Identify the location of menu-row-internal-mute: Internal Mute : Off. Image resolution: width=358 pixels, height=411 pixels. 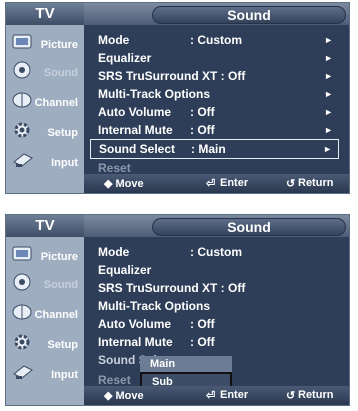
(214, 342).